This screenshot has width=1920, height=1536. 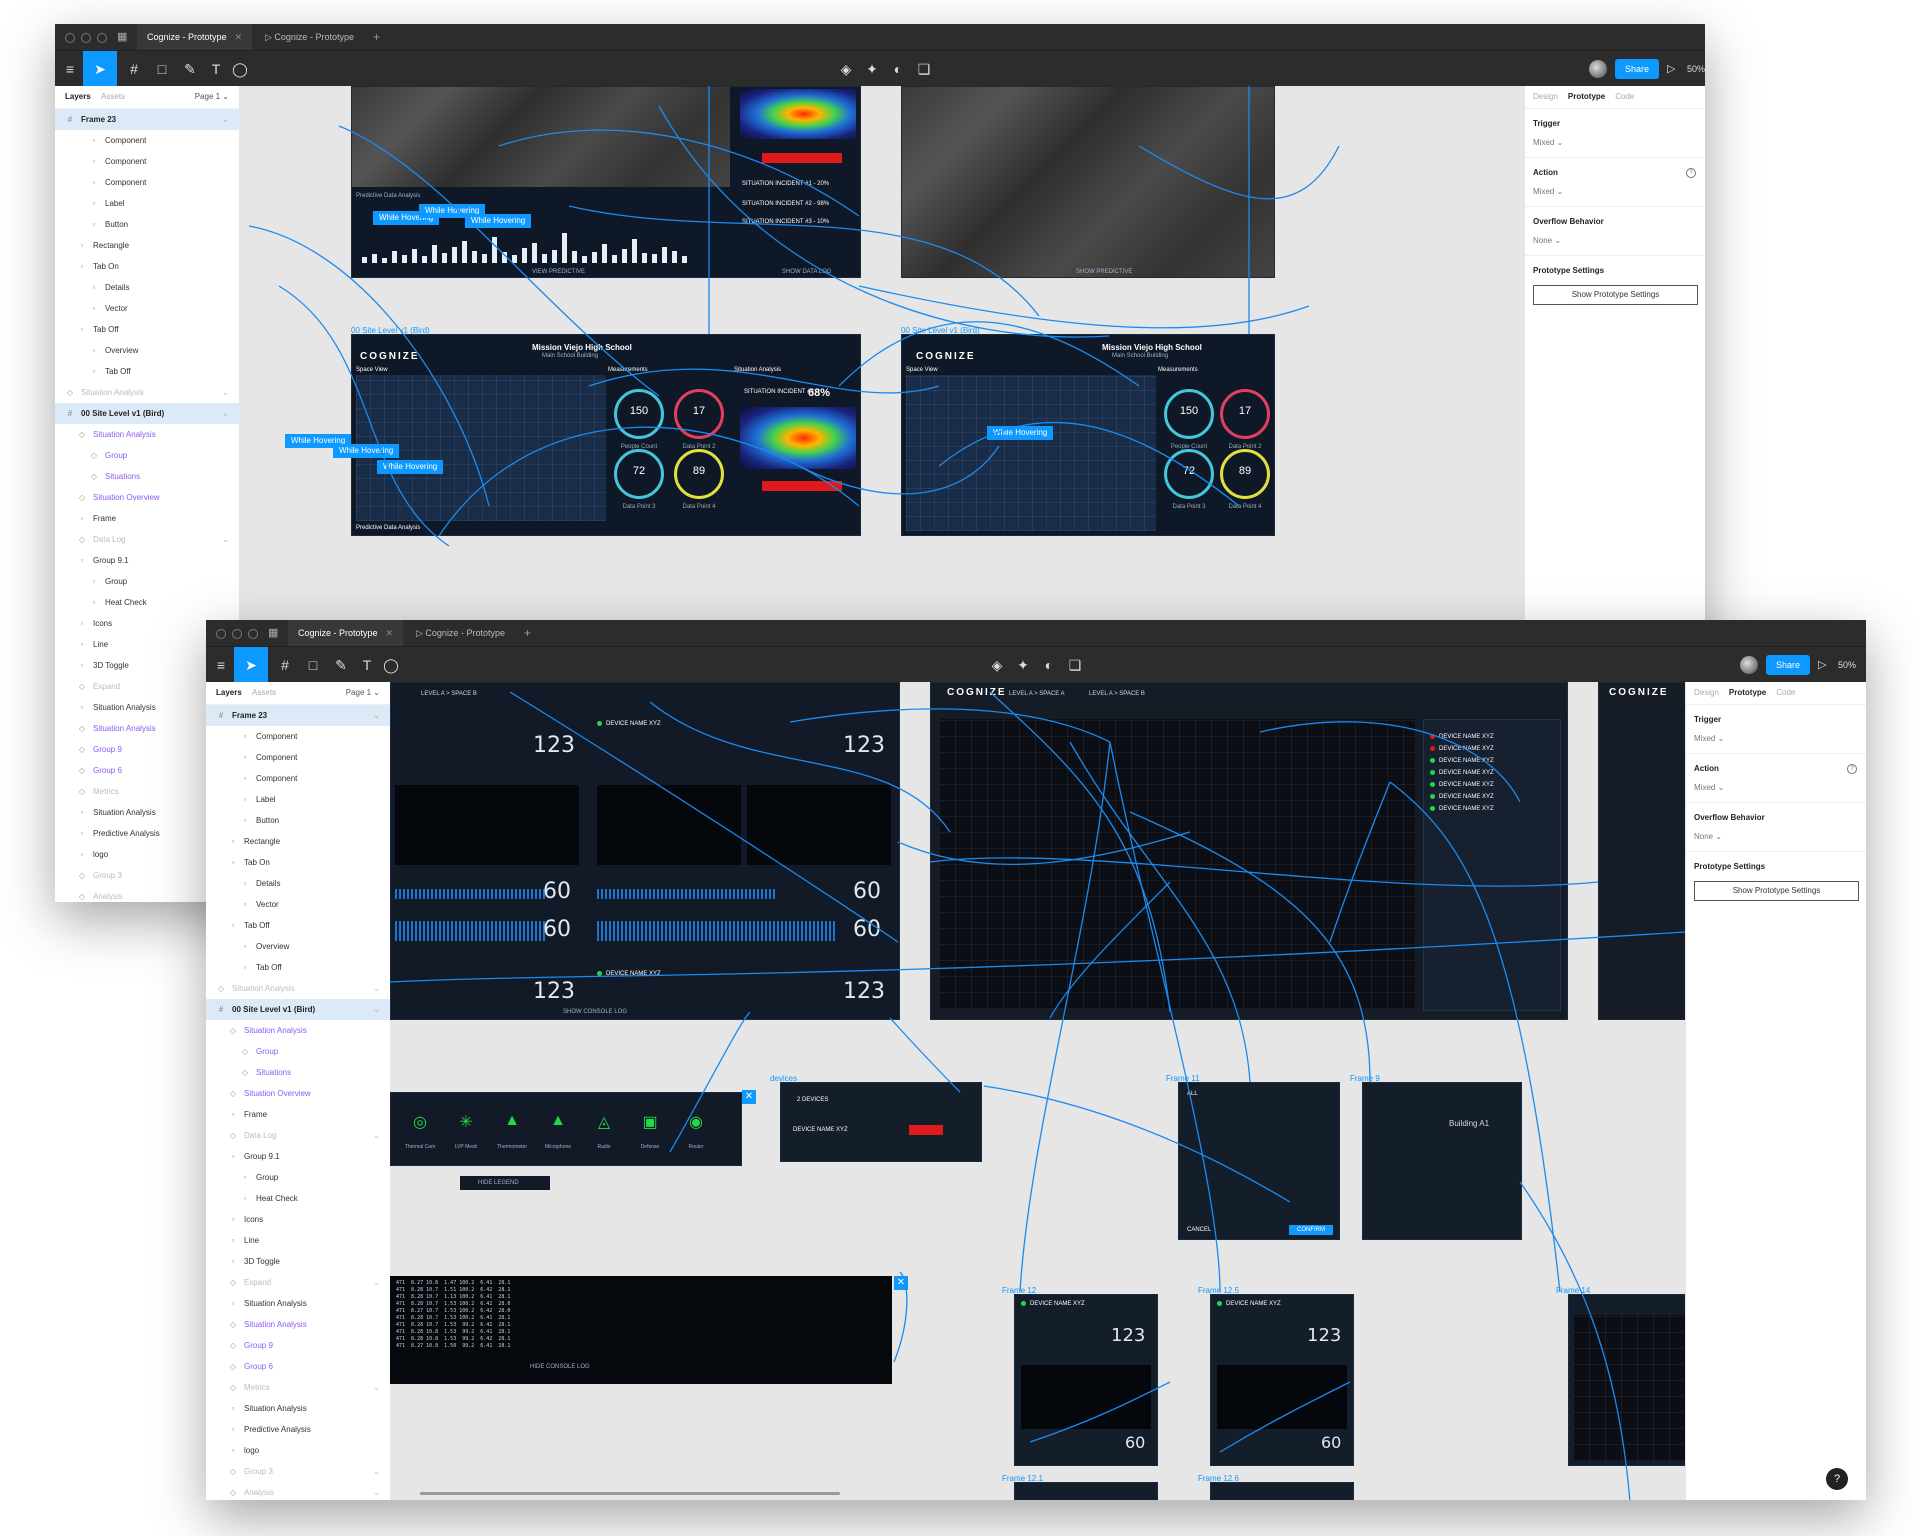 I want to click on boolean-icon: ❏, so click(x=1075, y=665).